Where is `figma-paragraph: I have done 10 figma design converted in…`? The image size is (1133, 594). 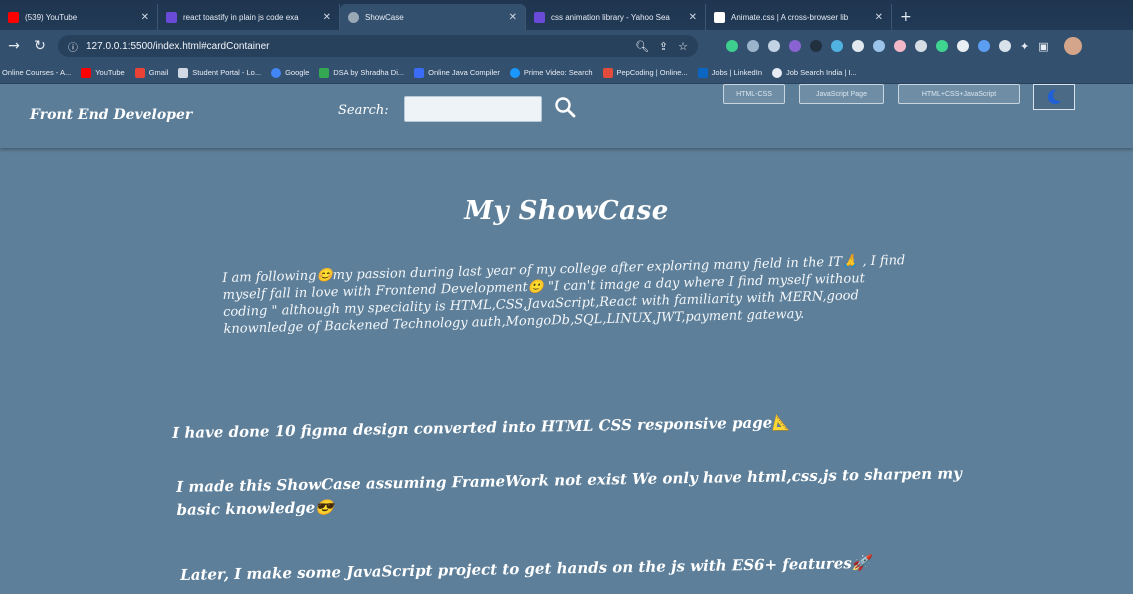 figma-paragraph: I have done 10 figma design converted in… is located at coordinates (482, 427).